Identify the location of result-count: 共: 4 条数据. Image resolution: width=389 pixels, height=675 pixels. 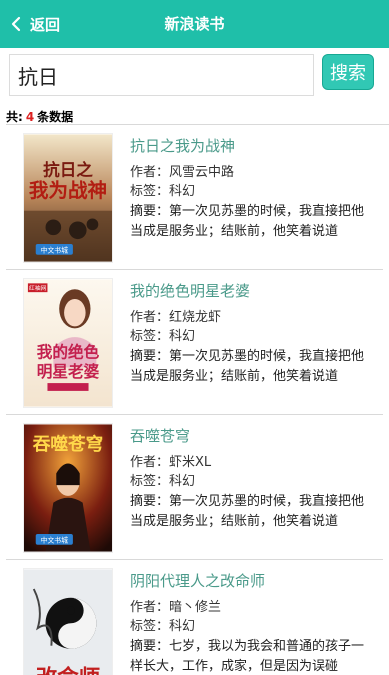
(39, 116).